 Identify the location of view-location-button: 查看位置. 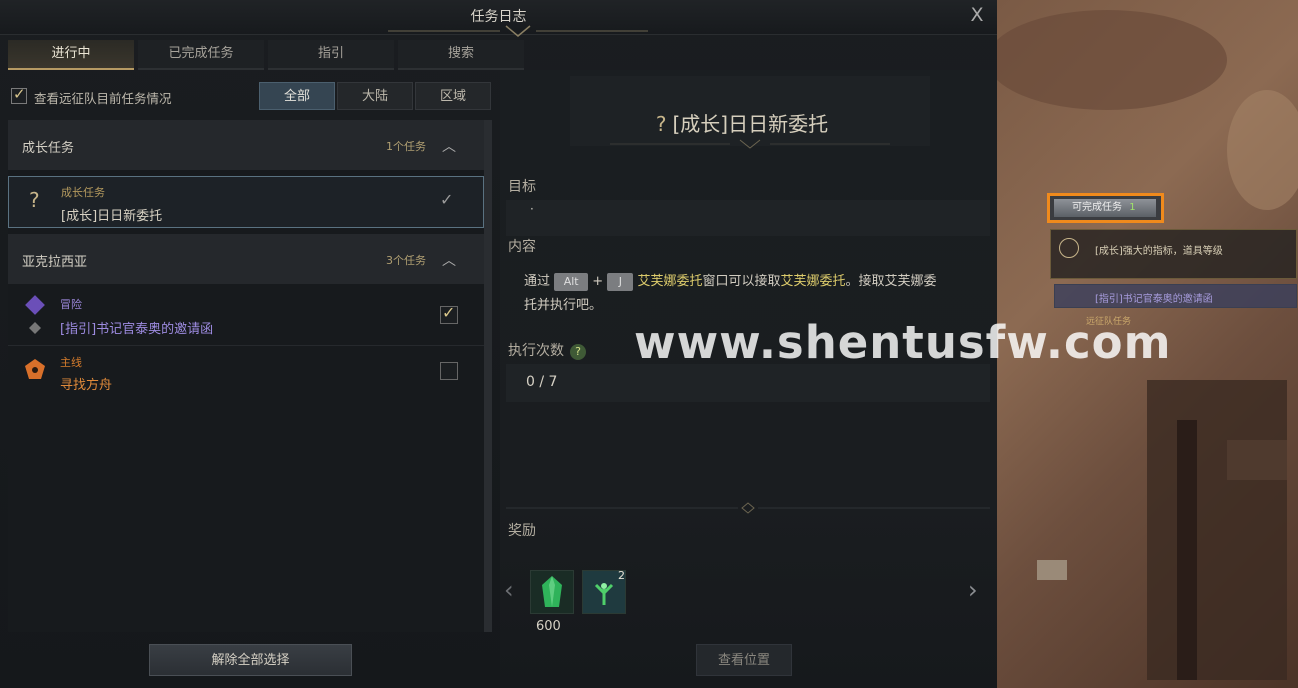
(744, 660).